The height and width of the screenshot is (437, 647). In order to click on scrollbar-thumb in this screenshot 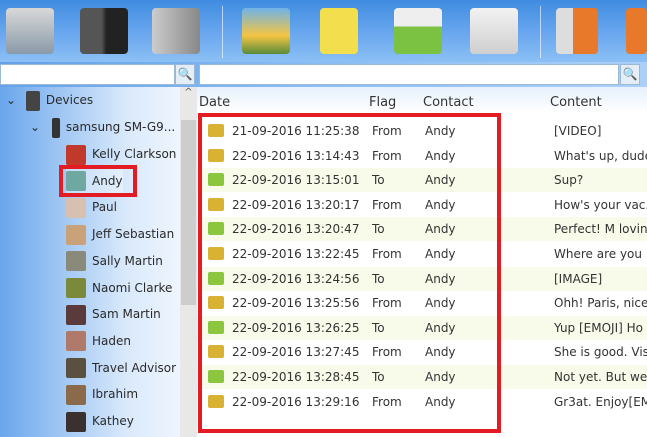, I will do `click(188, 212)`.